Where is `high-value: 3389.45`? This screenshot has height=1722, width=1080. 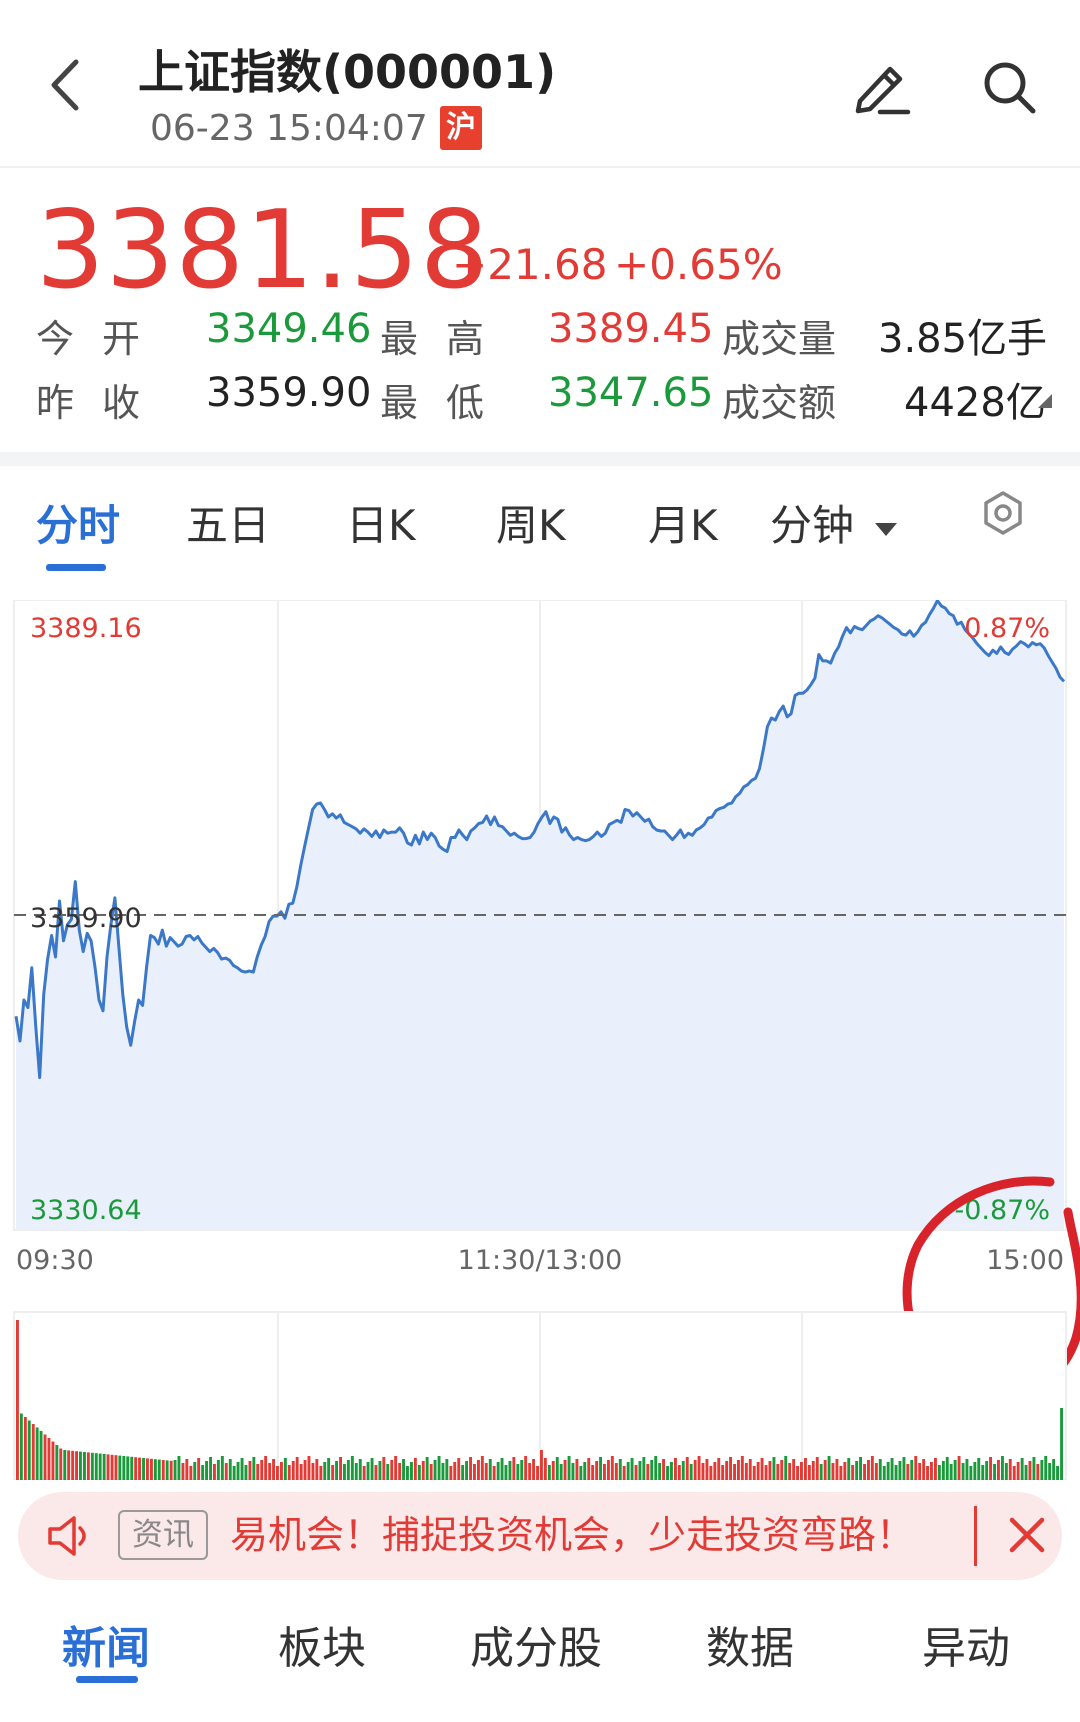
high-value: 3389.45 is located at coordinates (631, 329).